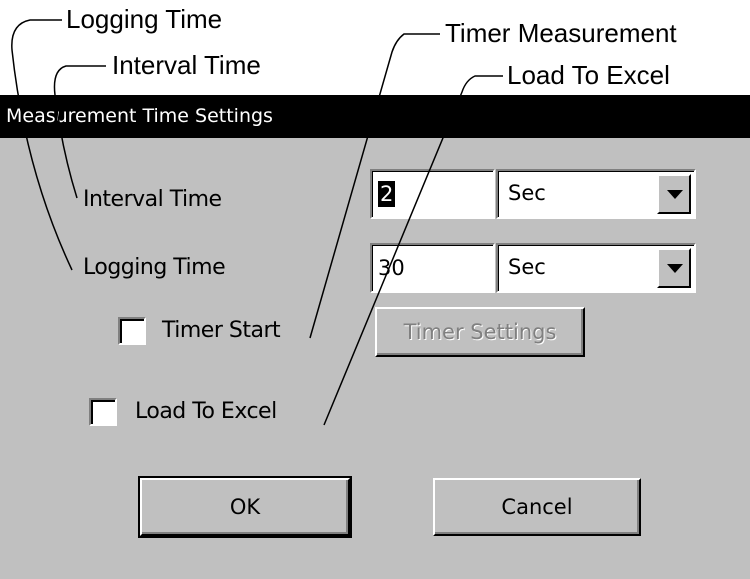 The height and width of the screenshot is (579, 750). What do you see at coordinates (596, 268) in the screenshot?
I see `logging-unit-select: Sec` at bounding box center [596, 268].